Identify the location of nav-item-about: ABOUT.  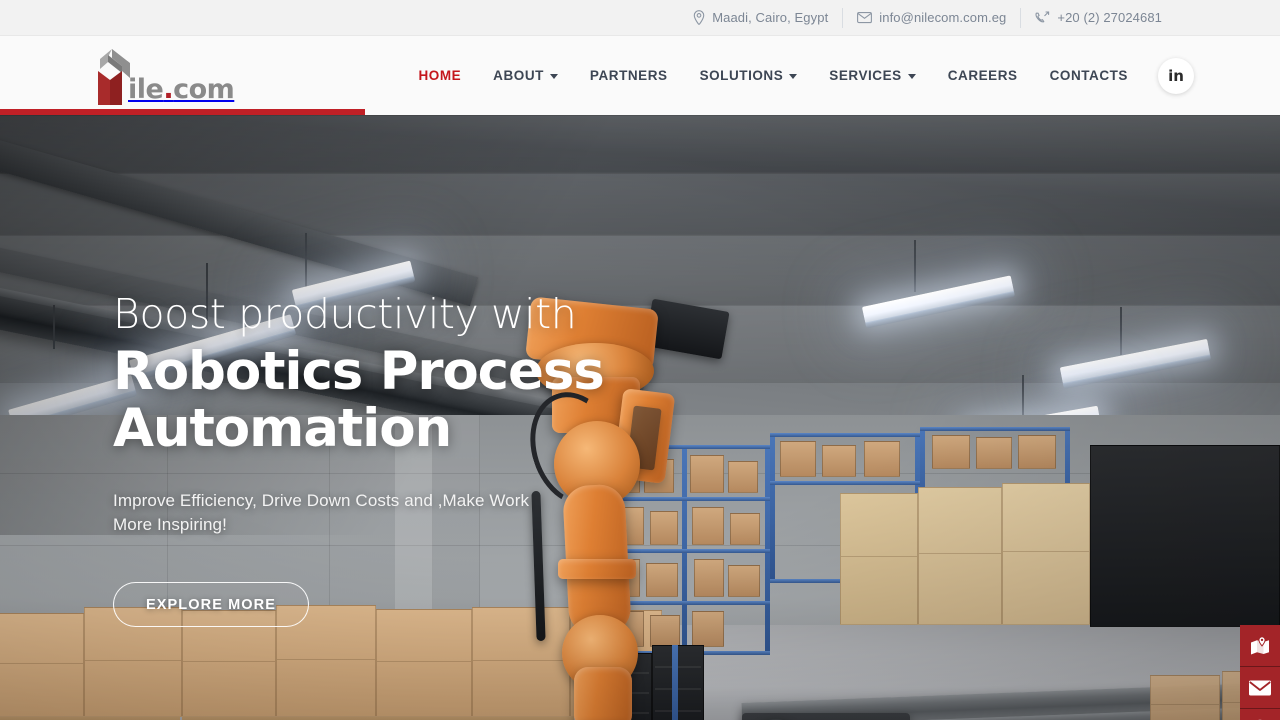
(525, 75).